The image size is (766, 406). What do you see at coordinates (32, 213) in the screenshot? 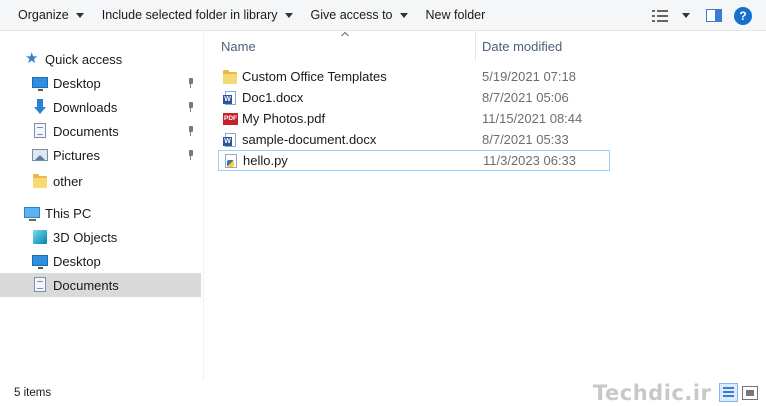
I see `computer-icon` at bounding box center [32, 213].